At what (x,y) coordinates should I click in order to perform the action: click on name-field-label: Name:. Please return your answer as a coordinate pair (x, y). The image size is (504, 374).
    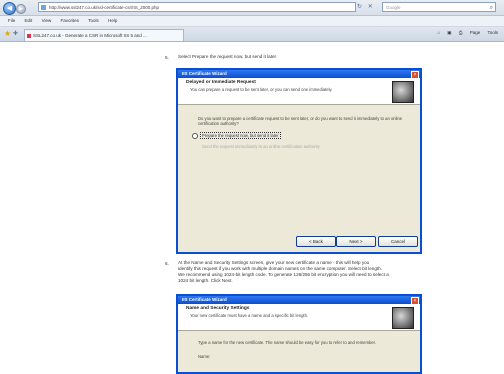
    Looking at the image, I should click on (204, 356).